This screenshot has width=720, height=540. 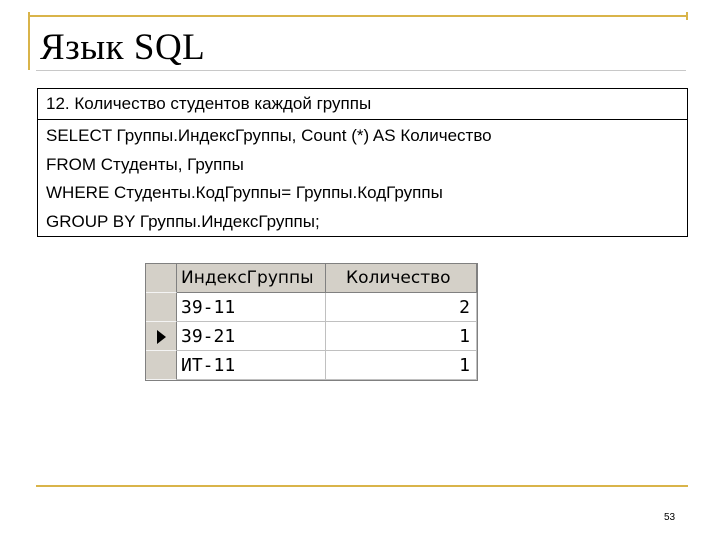 What do you see at coordinates (362, 104) in the screenshot?
I see `query-caption: 12. Количество студентов каждой группы` at bounding box center [362, 104].